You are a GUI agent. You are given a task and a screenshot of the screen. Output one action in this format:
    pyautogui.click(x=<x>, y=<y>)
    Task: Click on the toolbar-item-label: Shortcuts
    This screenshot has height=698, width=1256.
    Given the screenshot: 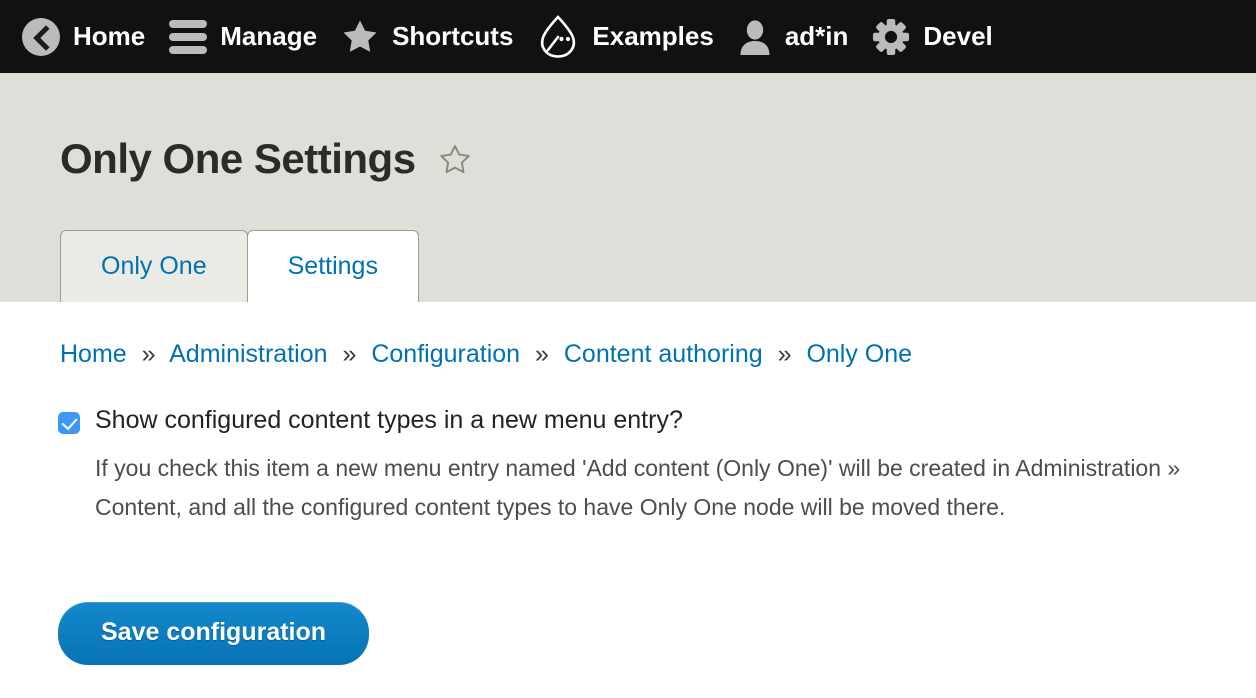 What is the action you would take?
    pyautogui.click(x=453, y=36)
    